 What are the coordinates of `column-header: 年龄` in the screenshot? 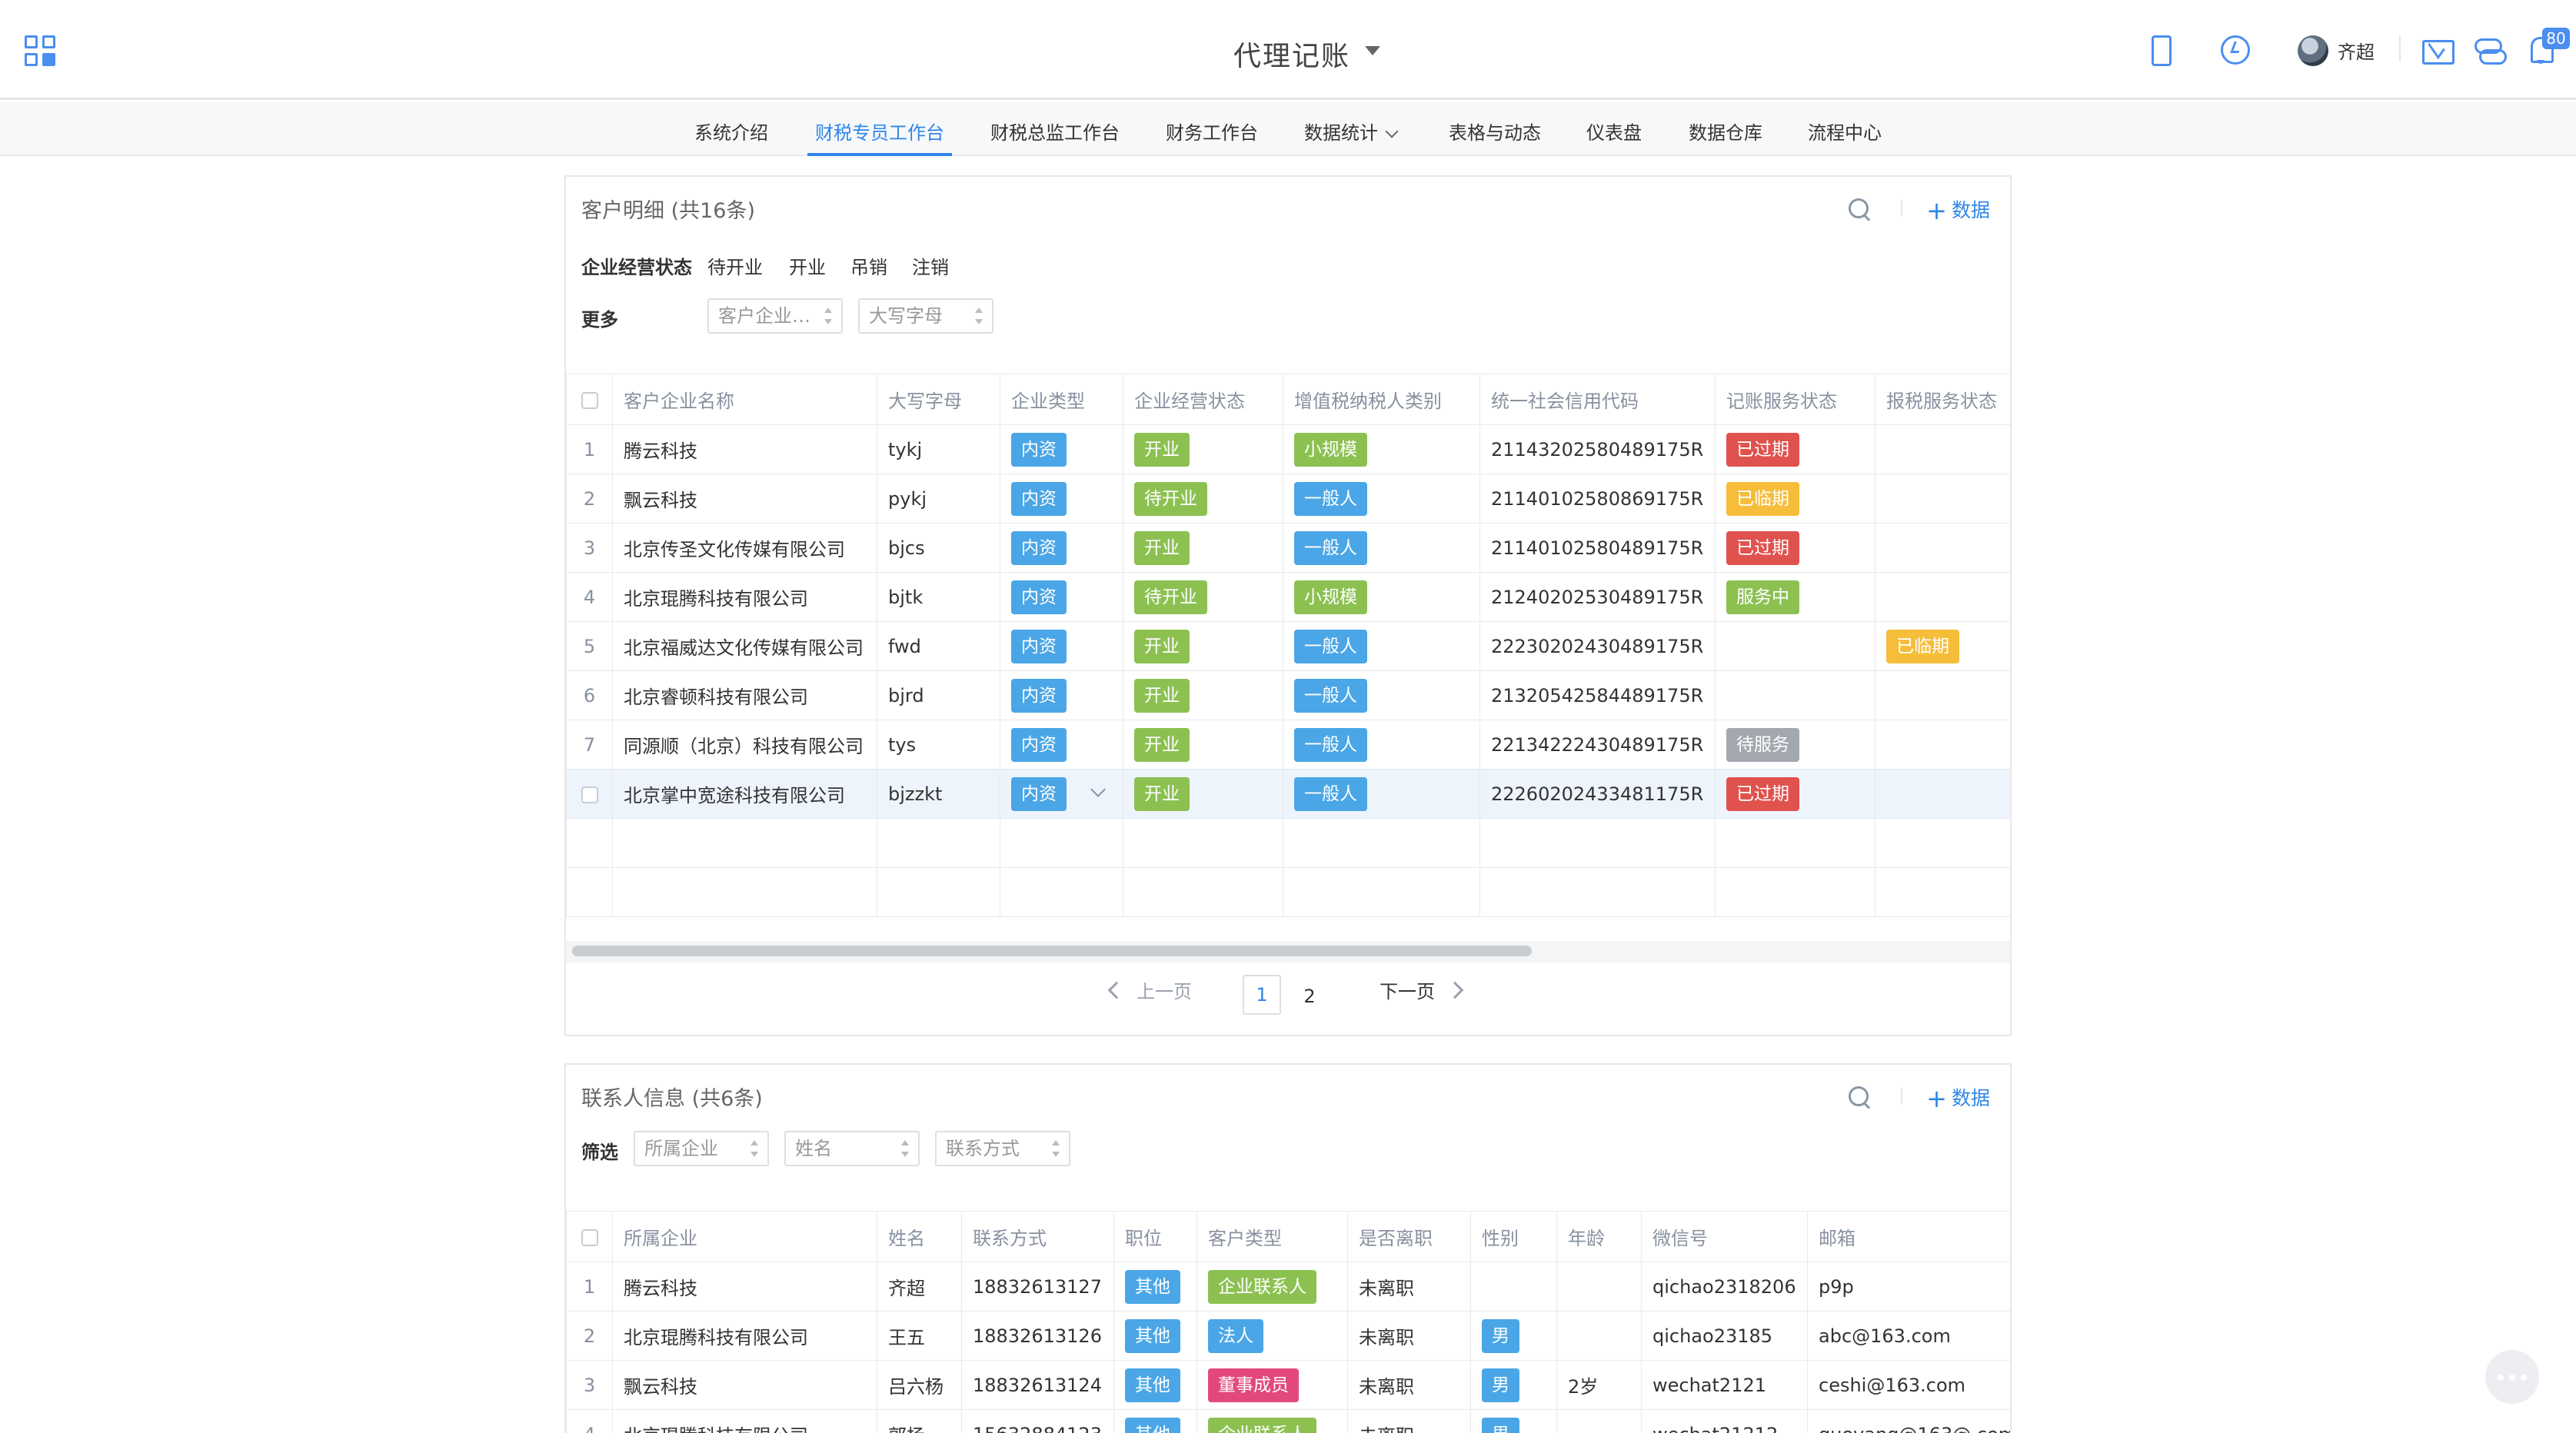 It's located at (1599, 1237).